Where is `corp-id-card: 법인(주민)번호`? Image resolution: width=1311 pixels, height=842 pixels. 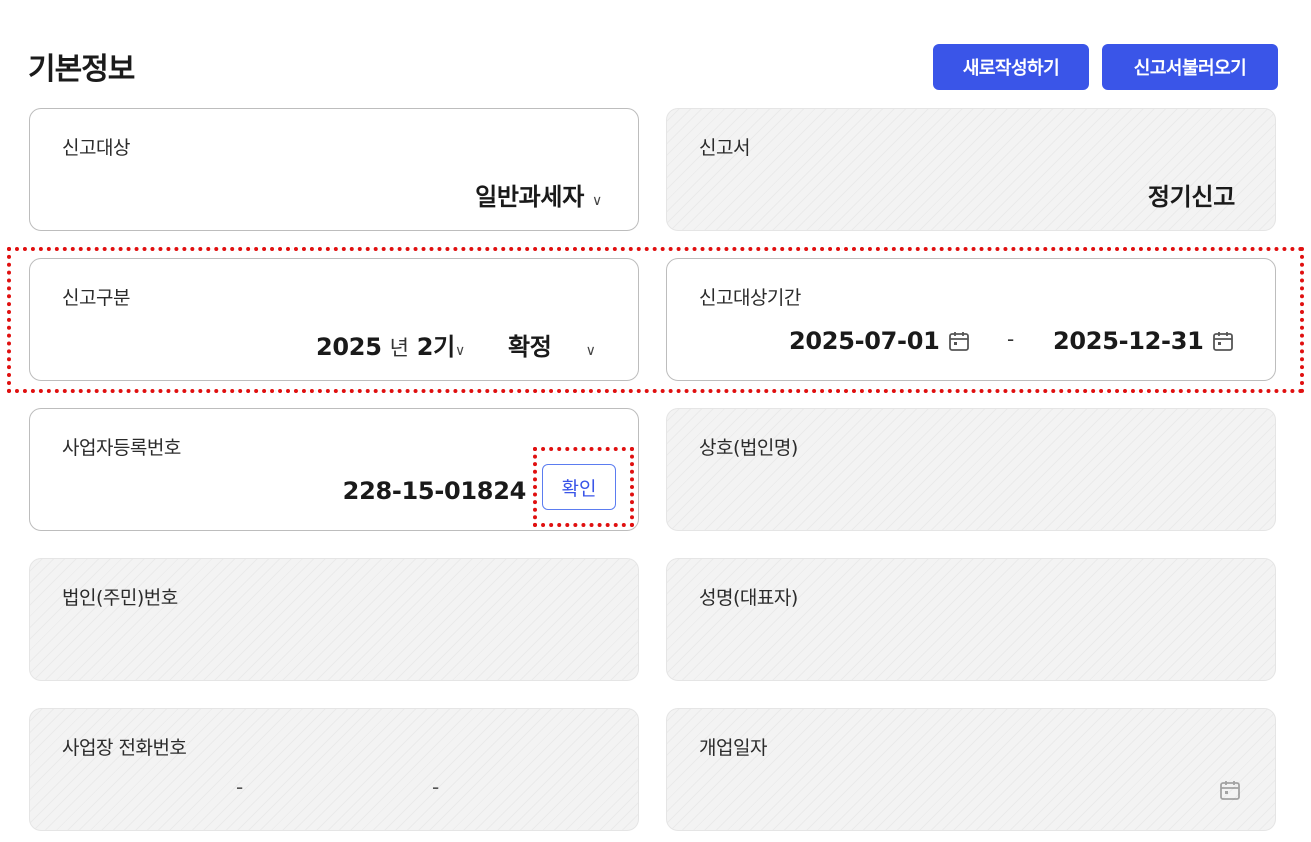
corp-id-card: 법인(주민)번호 is located at coordinates (334, 619).